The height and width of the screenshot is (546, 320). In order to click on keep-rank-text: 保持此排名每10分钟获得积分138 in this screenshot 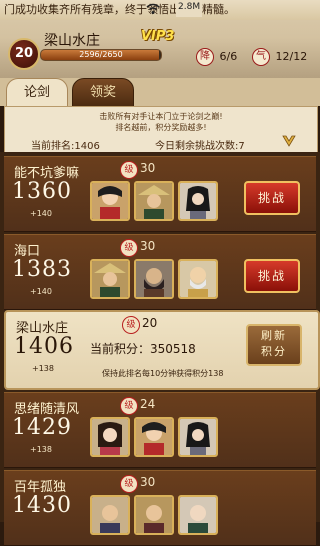, I will do `click(163, 373)`.